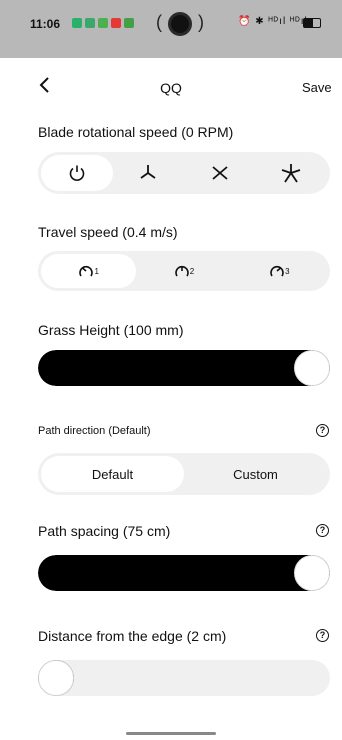 This screenshot has width=342, height=740. I want to click on path-direction-selector: Default Custom, so click(184, 474).